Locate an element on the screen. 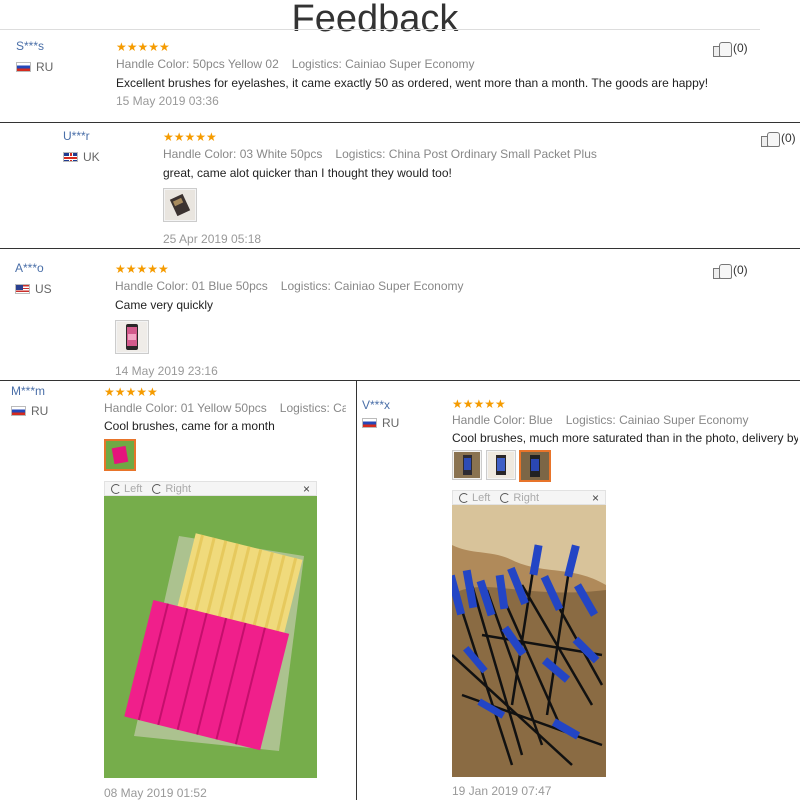 The height and width of the screenshot is (800, 800). reviewer-country: US is located at coordinates (33, 289).